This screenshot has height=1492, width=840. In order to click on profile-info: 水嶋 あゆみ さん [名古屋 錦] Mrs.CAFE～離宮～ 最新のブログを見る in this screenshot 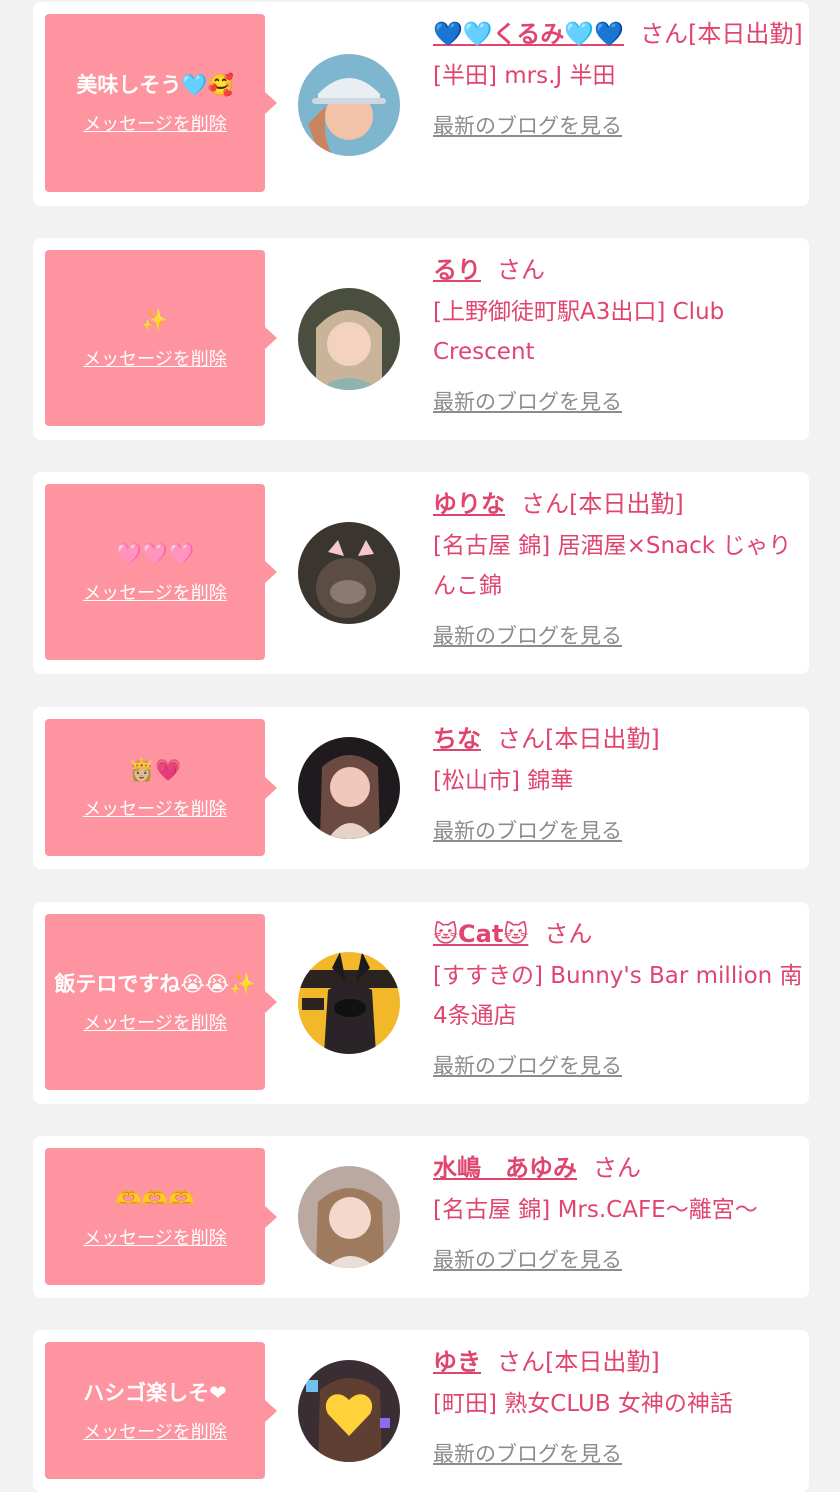, I will do `click(618, 1211)`.